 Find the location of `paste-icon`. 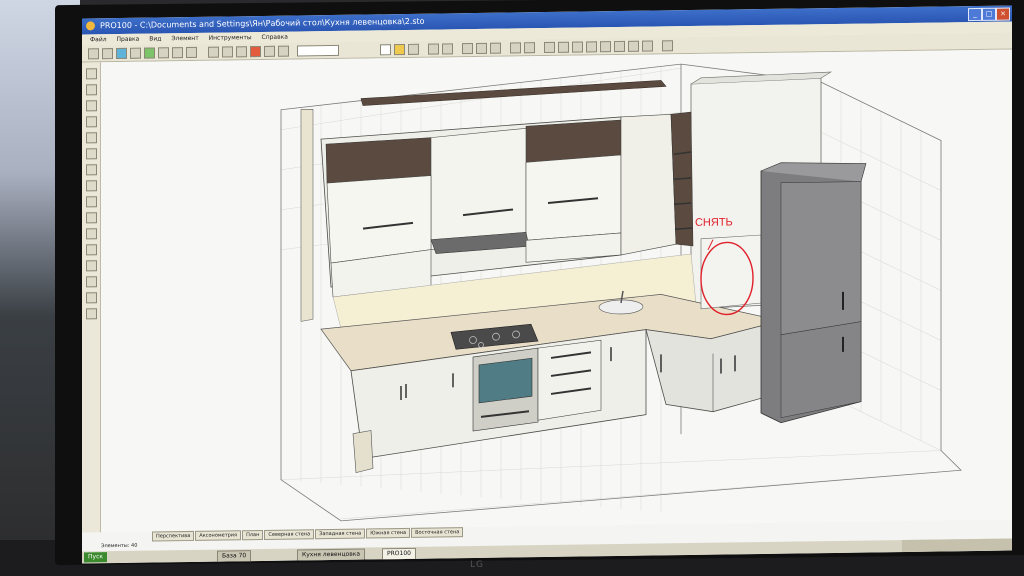

paste-icon is located at coordinates (495, 48).